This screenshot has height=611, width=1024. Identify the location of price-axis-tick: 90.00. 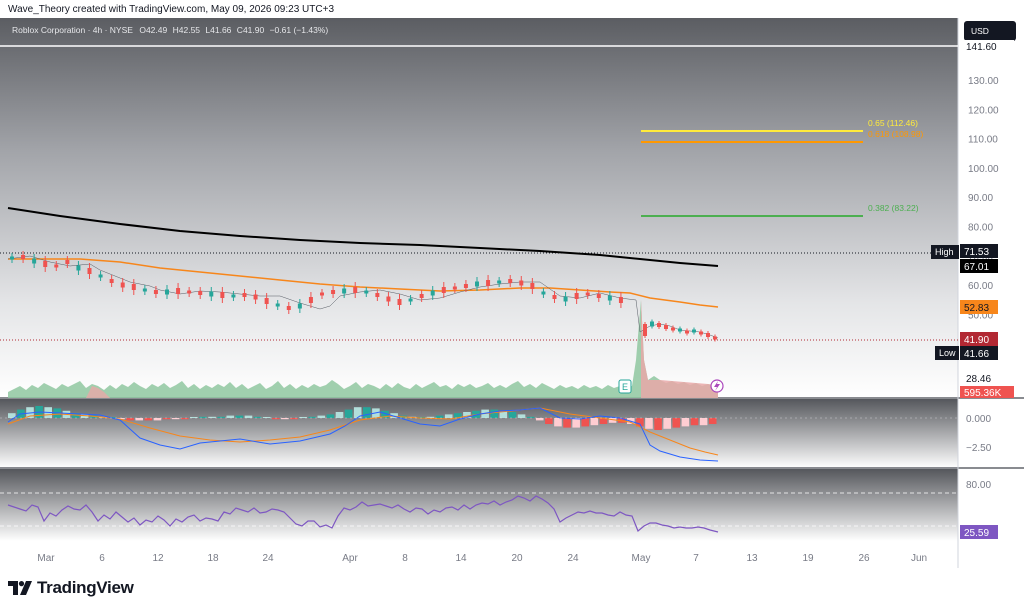
(980, 198).